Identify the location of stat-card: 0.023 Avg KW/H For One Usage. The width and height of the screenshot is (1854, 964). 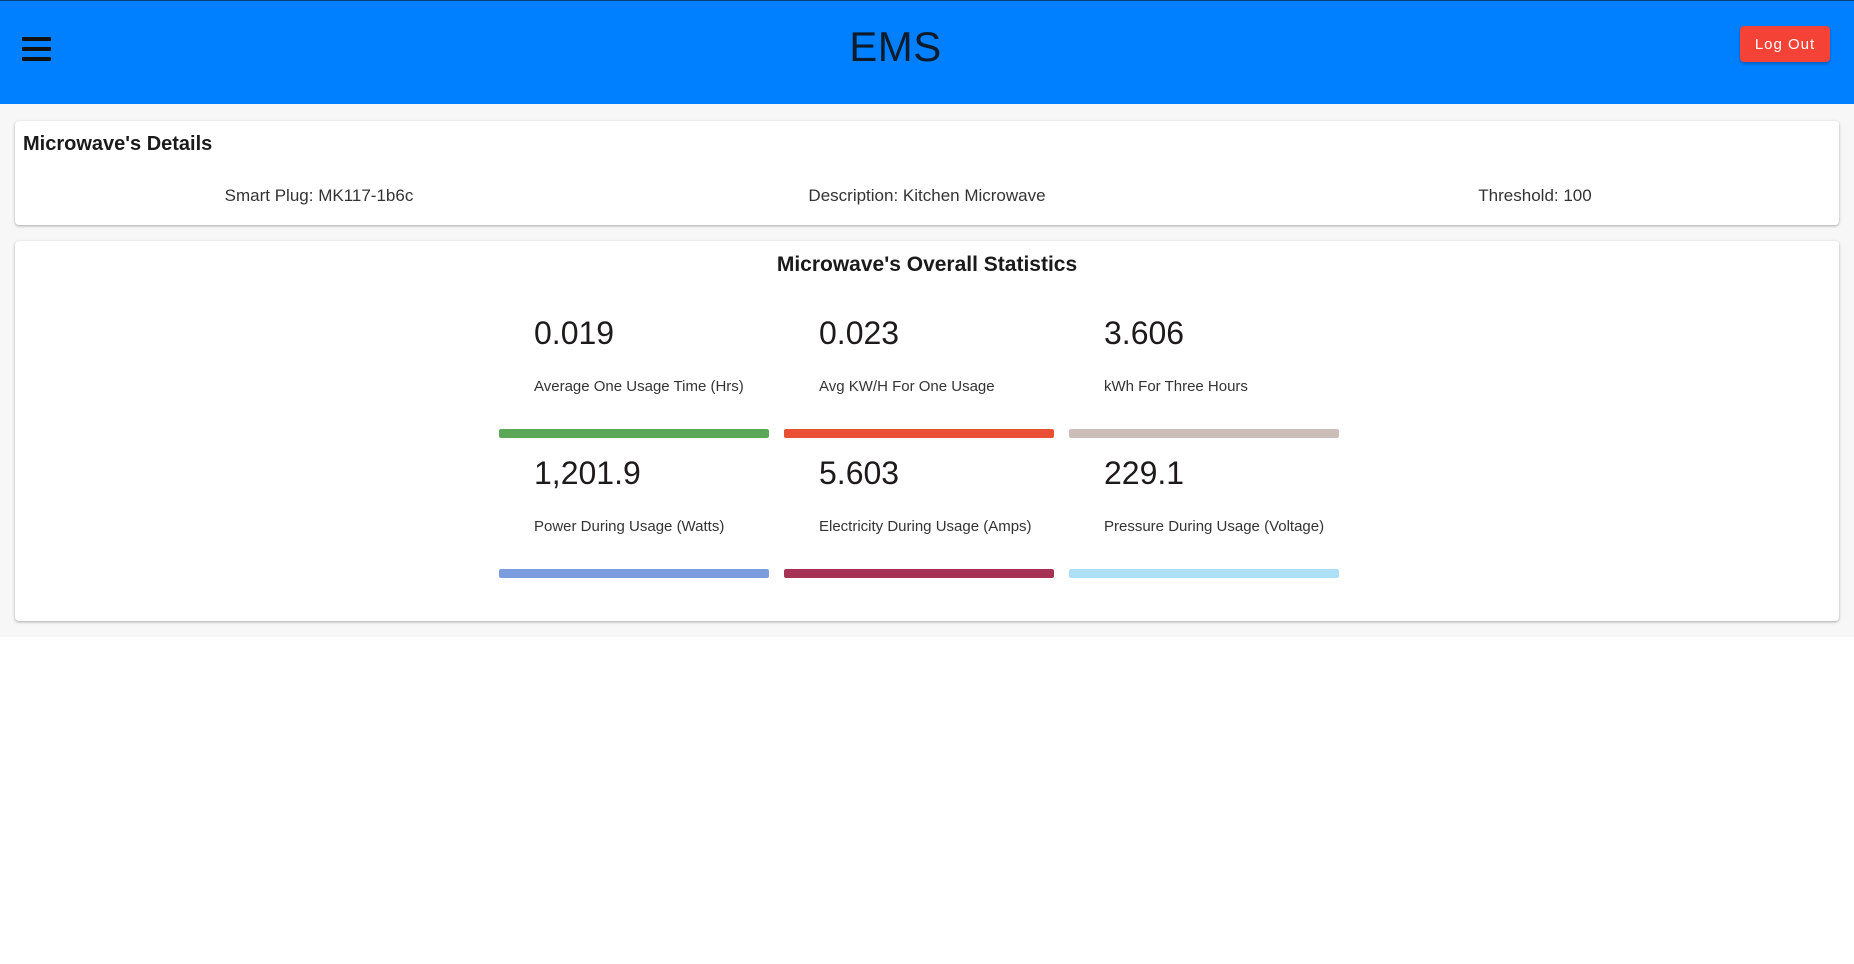
(919, 371).